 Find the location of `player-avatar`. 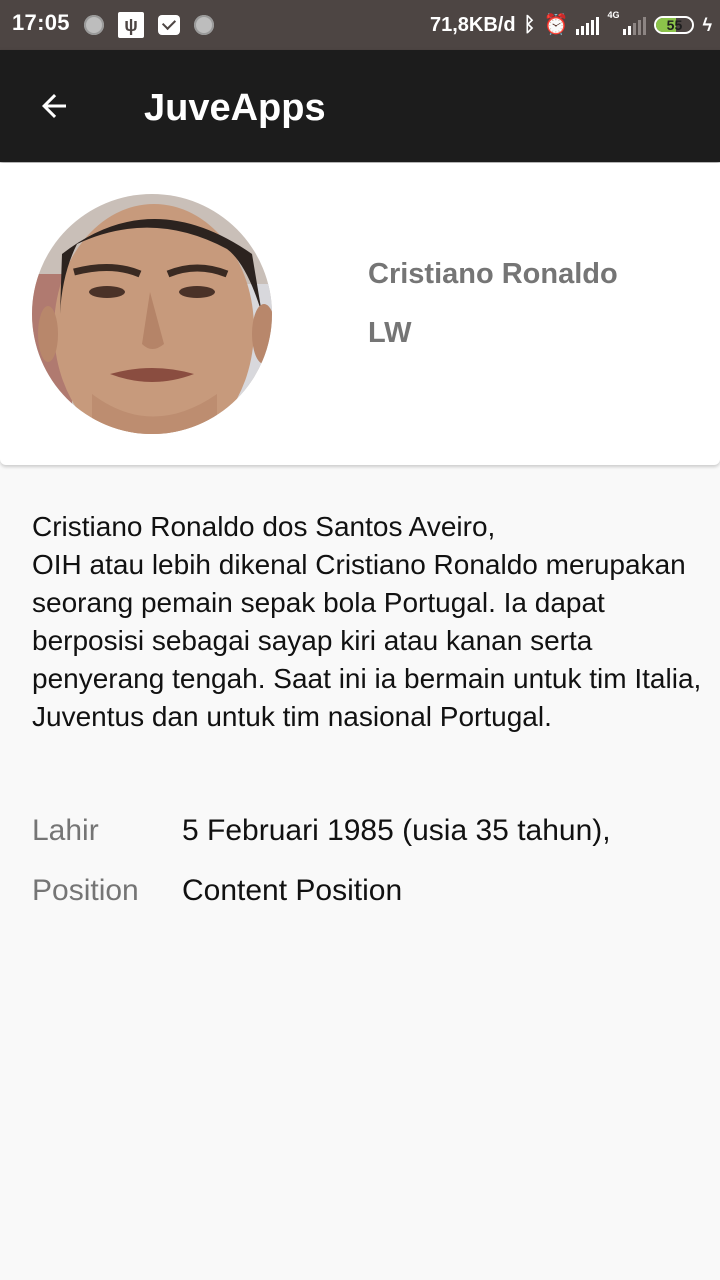

player-avatar is located at coordinates (152, 314).